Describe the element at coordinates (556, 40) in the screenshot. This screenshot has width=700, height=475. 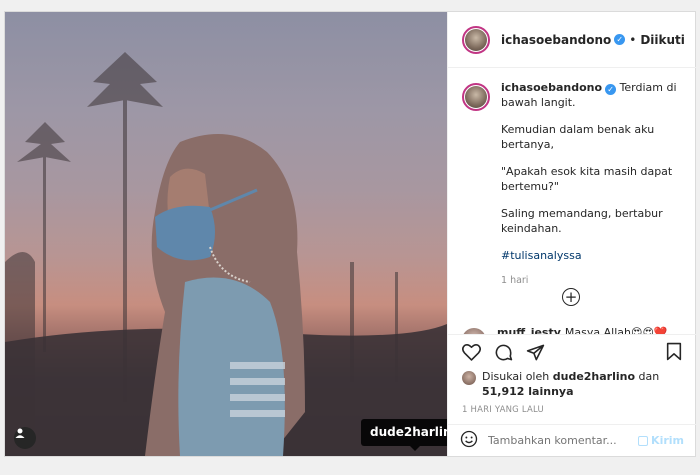
I see `header-username: ichasoebandono` at that location.